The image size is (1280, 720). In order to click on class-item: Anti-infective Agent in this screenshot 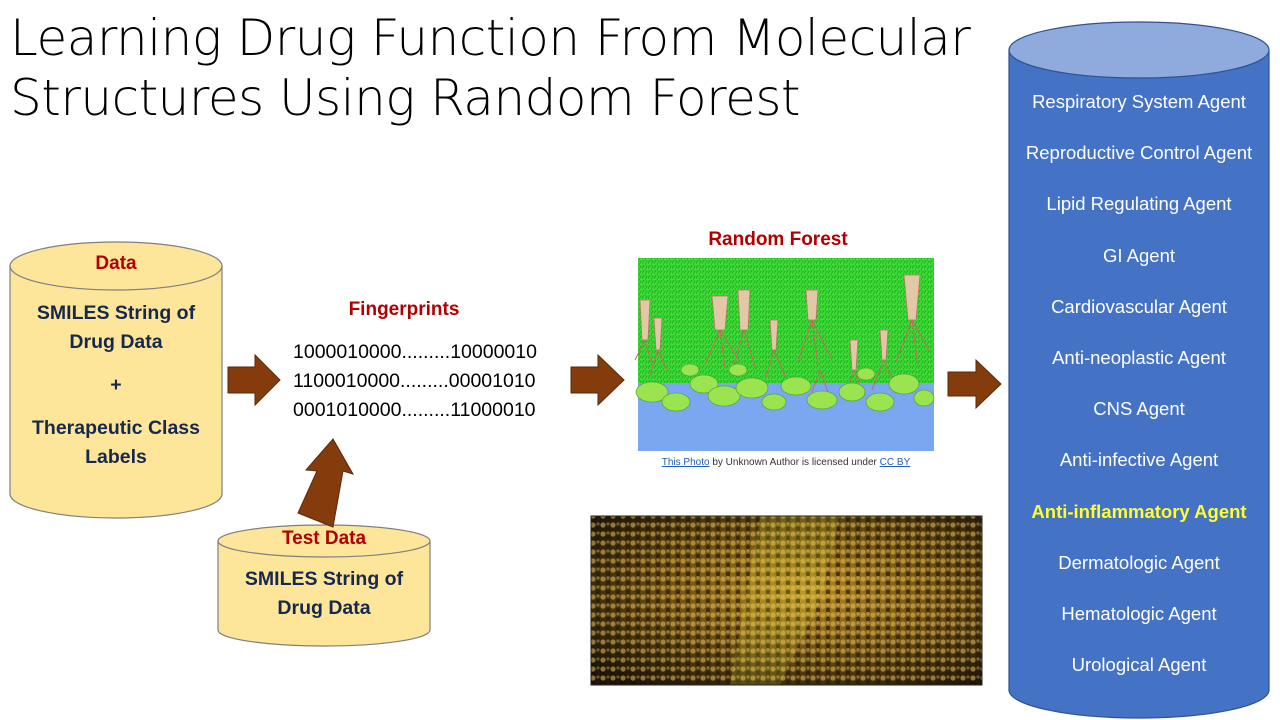, I will do `click(1139, 460)`.